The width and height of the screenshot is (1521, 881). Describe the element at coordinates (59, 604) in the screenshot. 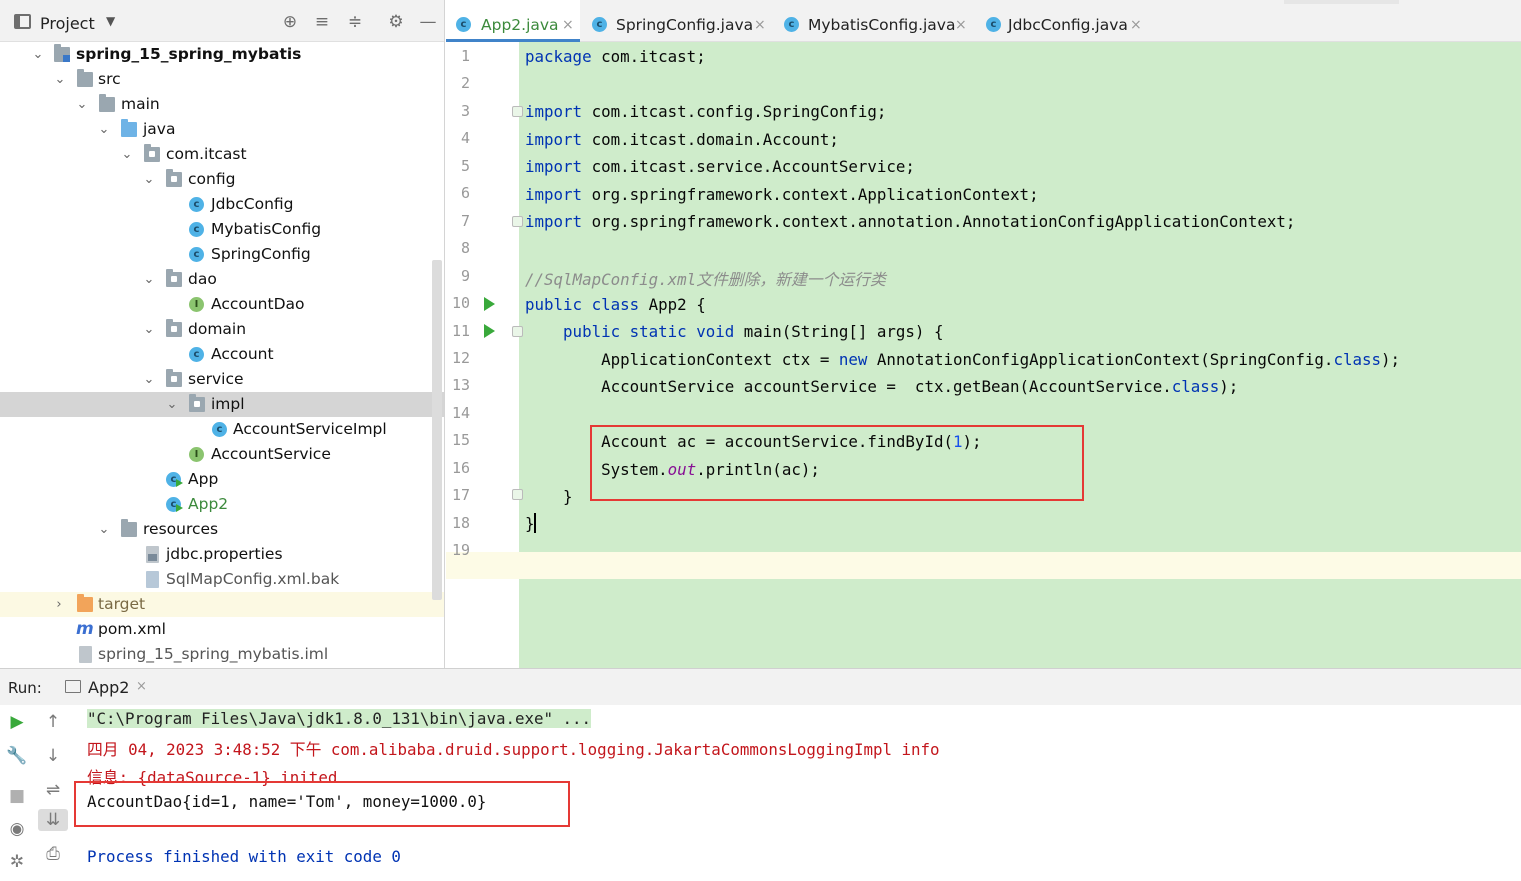

I see `chevron-right-icon: ›` at that location.